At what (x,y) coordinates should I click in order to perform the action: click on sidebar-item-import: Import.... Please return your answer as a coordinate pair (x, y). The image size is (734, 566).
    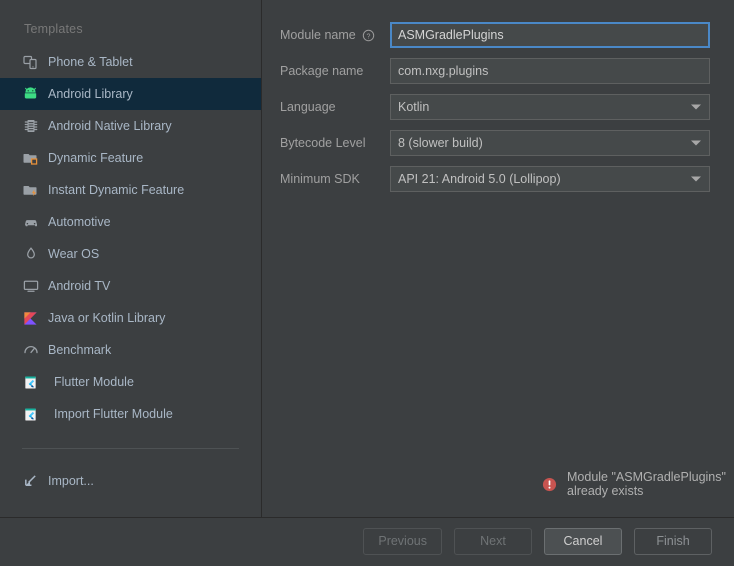
    Looking at the image, I should click on (130, 481).